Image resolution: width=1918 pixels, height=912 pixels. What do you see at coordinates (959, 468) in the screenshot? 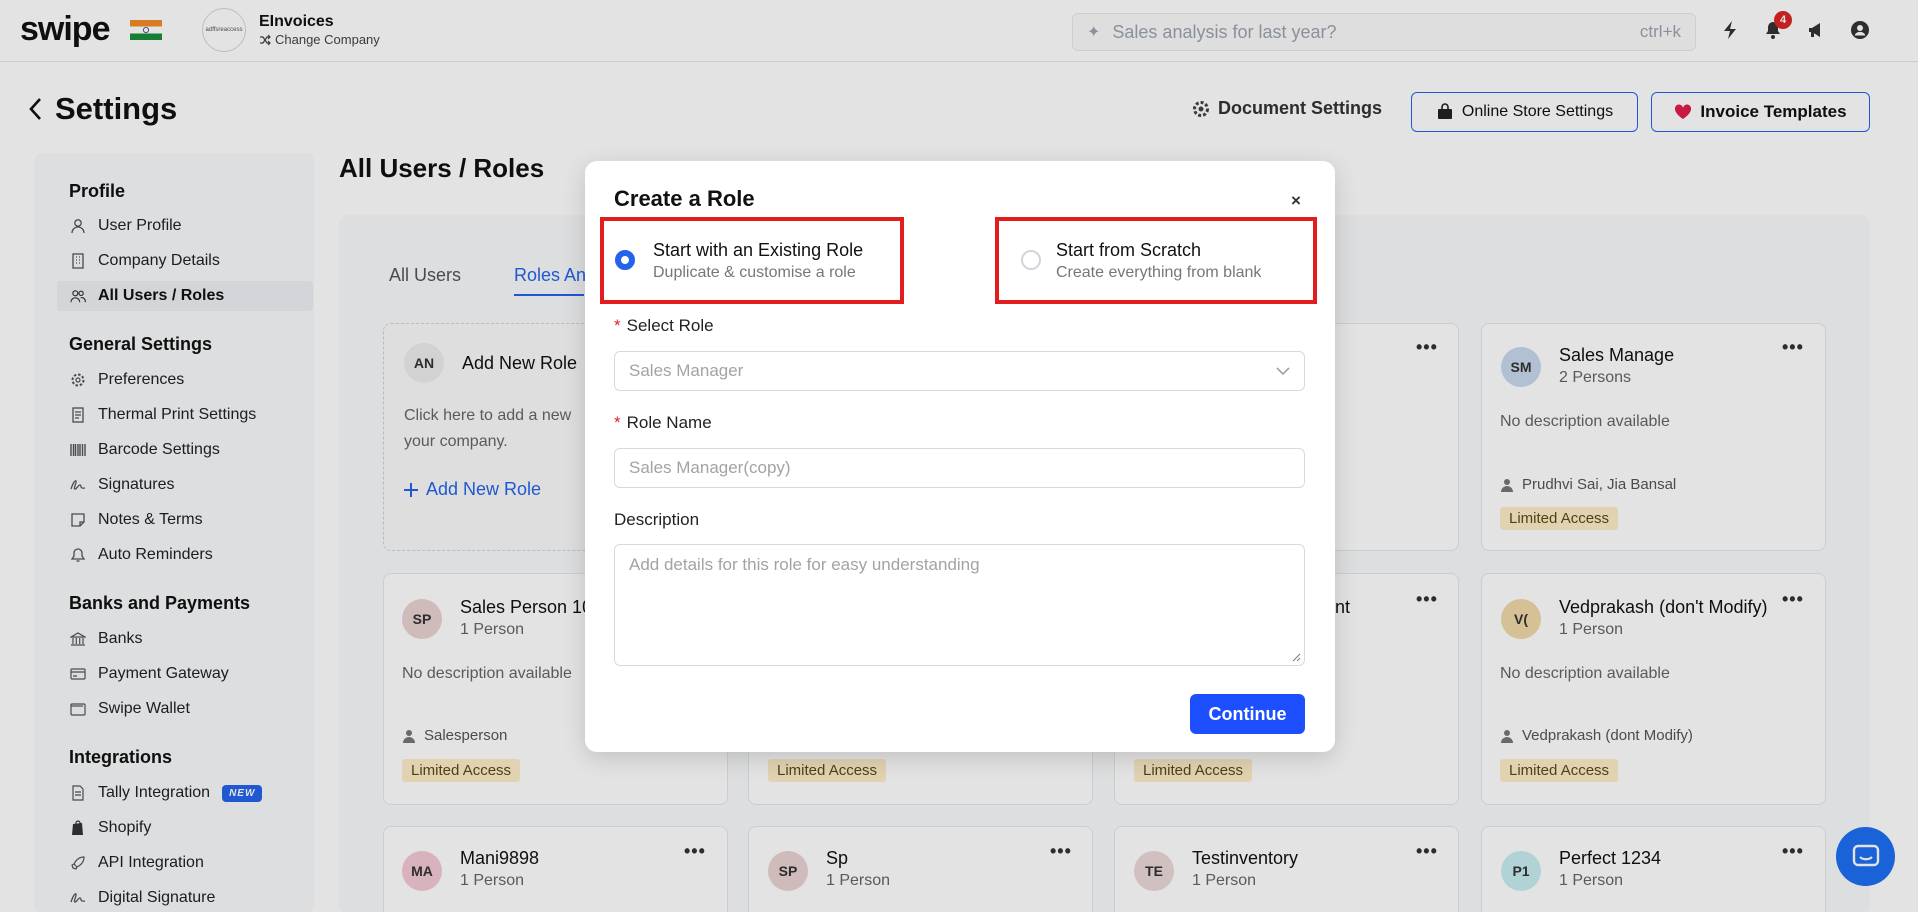
I see `role-name-input: Sales Manager(copy)` at bounding box center [959, 468].